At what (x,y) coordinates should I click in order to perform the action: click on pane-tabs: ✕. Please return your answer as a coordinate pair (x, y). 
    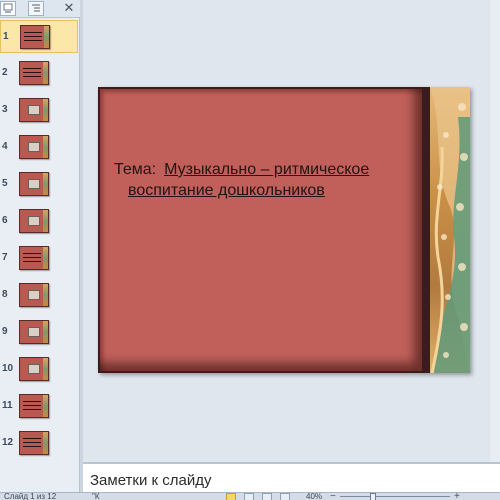
    Looking at the image, I should click on (40, 9).